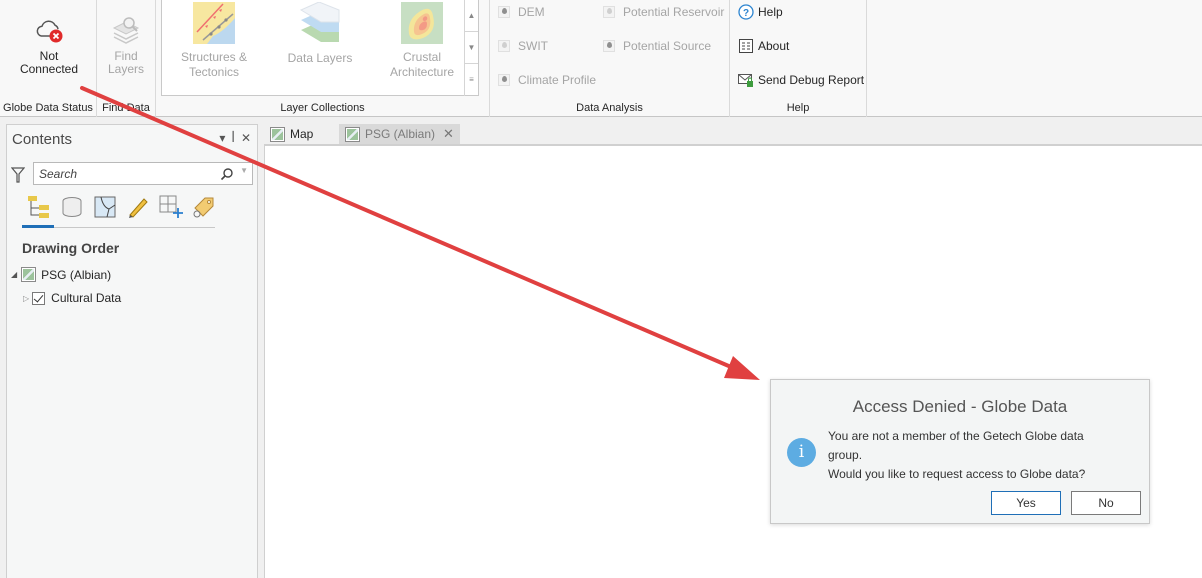  I want to click on pane-controls: ▾ ꟾ ✕, so click(235, 138).